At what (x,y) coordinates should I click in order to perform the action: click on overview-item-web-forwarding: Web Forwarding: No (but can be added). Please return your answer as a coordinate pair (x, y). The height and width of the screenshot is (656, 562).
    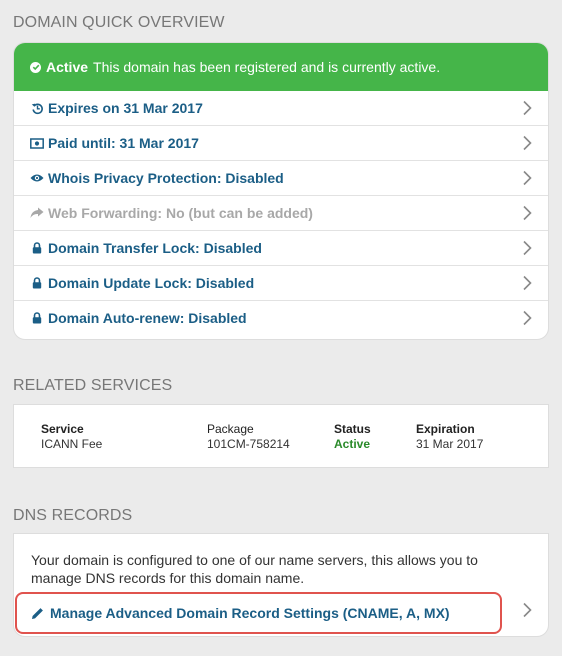
    Looking at the image, I should click on (281, 212).